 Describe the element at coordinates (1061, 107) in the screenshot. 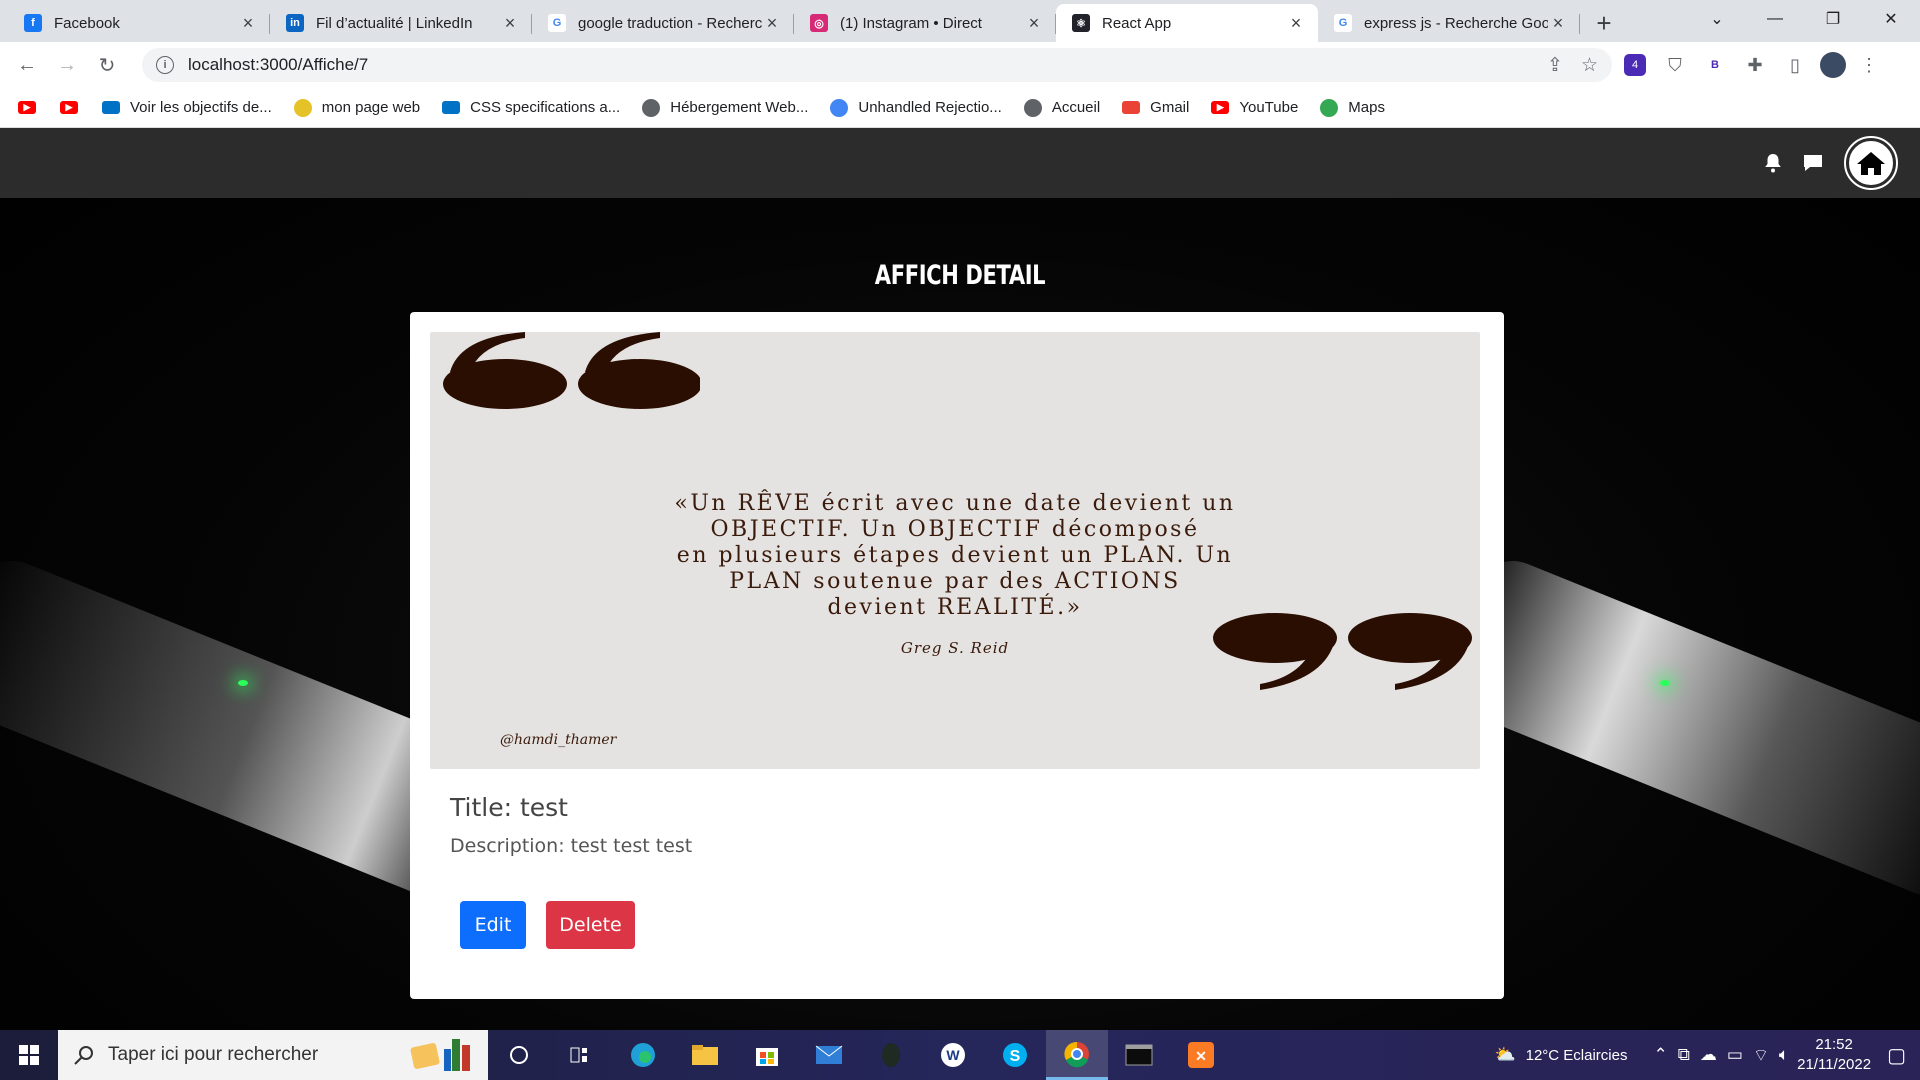

I see `bookmark-item: Accueil` at that location.